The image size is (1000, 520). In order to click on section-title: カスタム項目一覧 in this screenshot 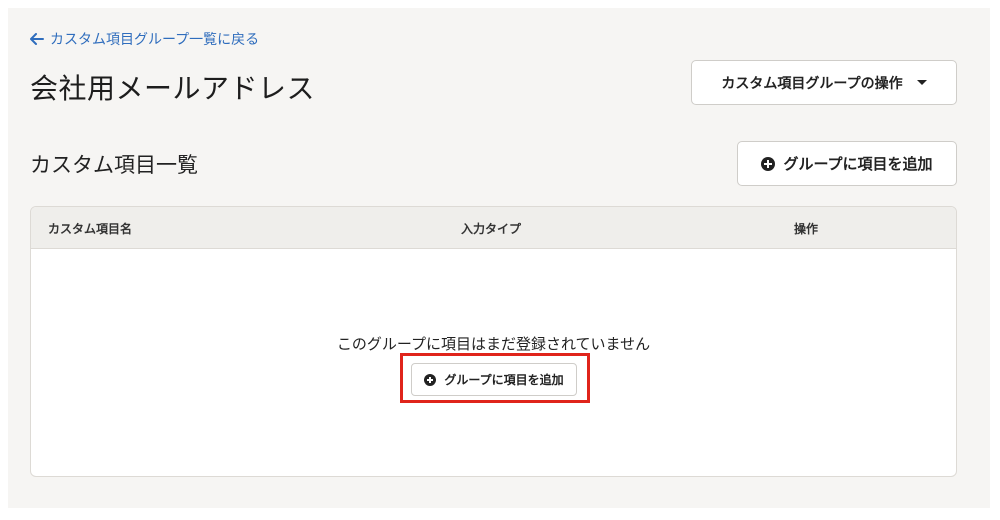, I will do `click(114, 165)`.